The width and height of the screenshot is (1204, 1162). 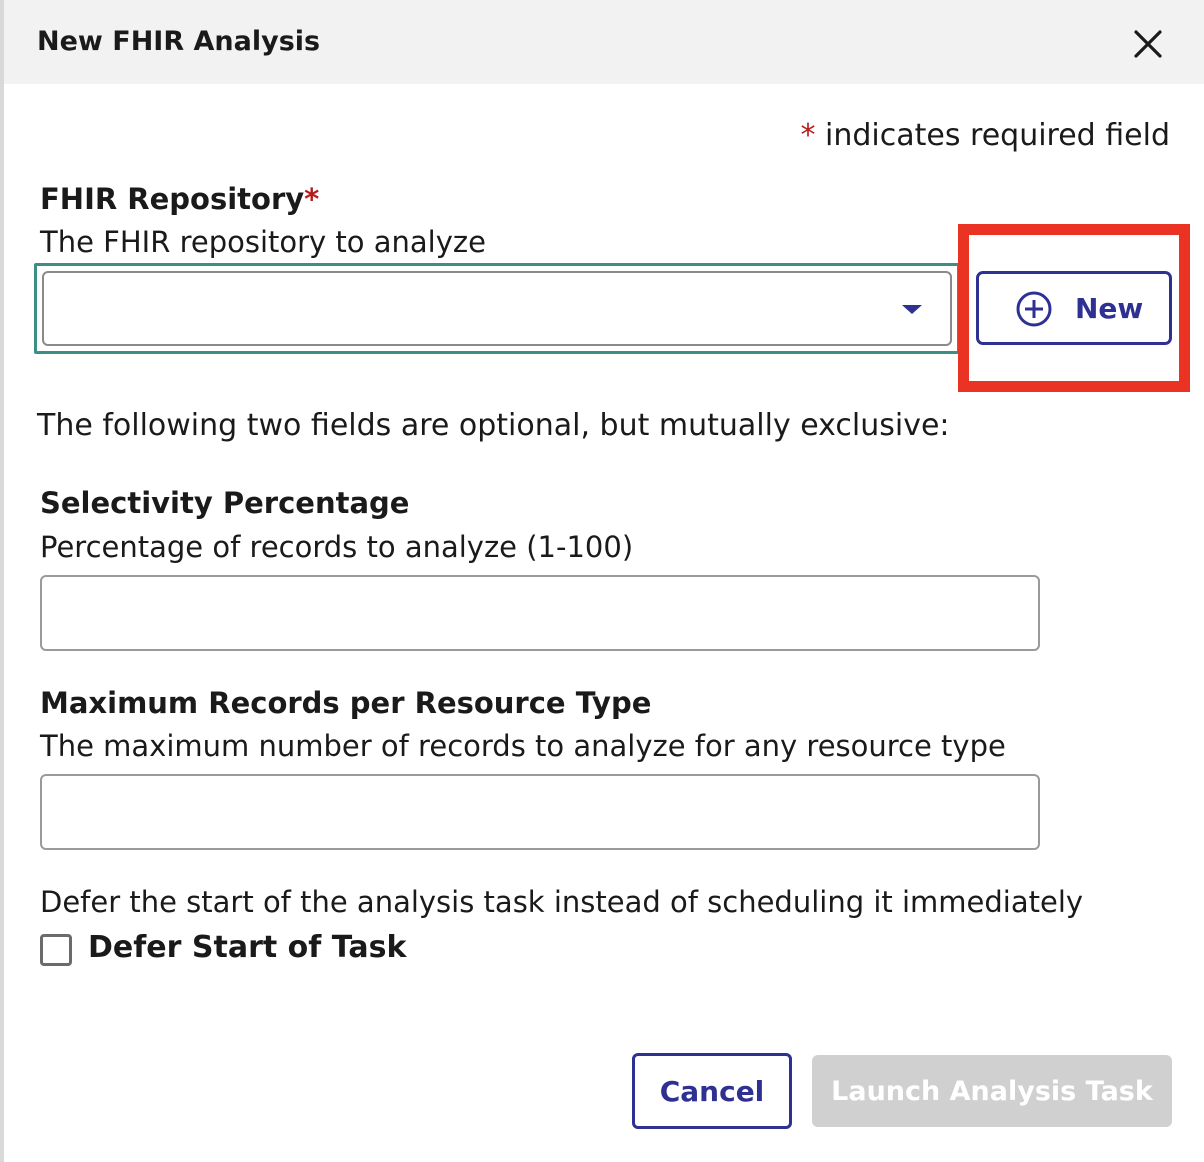 What do you see at coordinates (225, 503) in the screenshot?
I see `selectivity-label: Selectivity Percentage` at bounding box center [225, 503].